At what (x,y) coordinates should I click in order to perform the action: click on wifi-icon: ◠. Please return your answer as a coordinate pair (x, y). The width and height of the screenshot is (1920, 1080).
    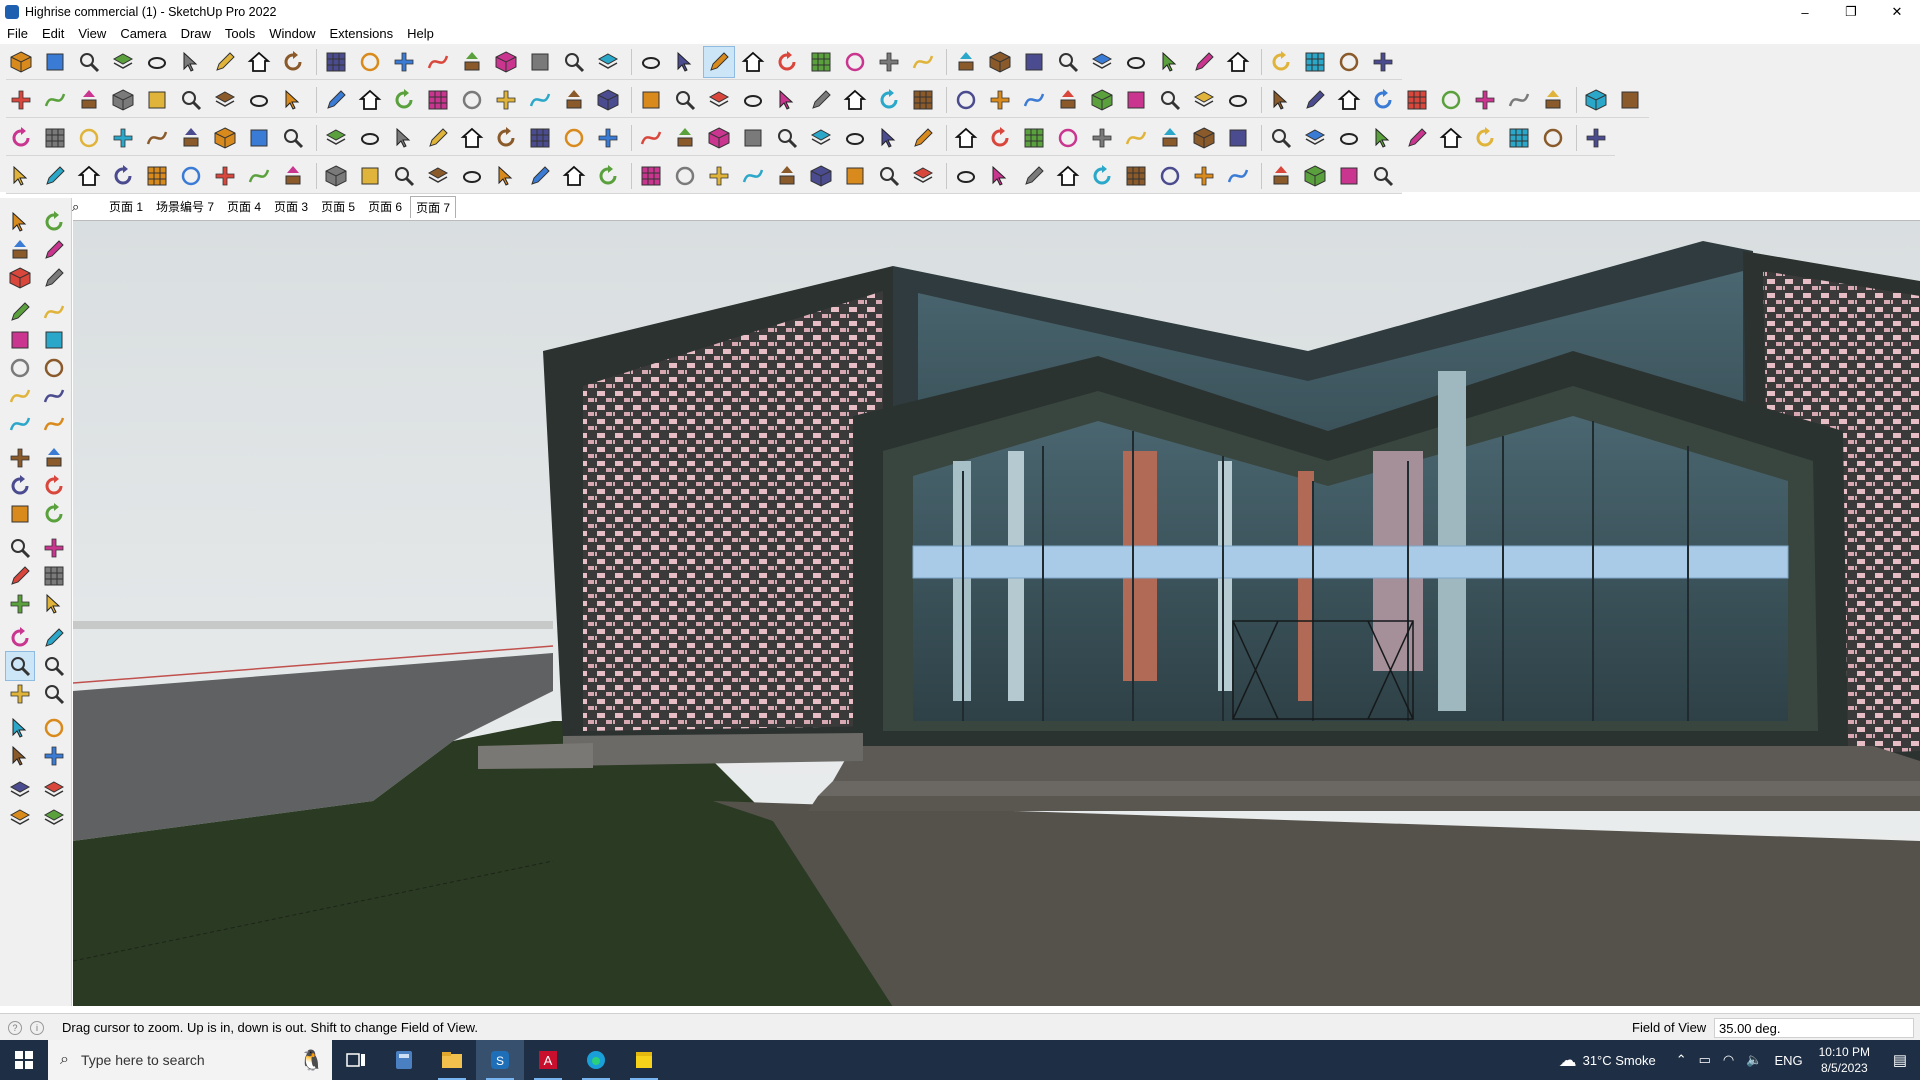
    Looking at the image, I should click on (1728, 1060).